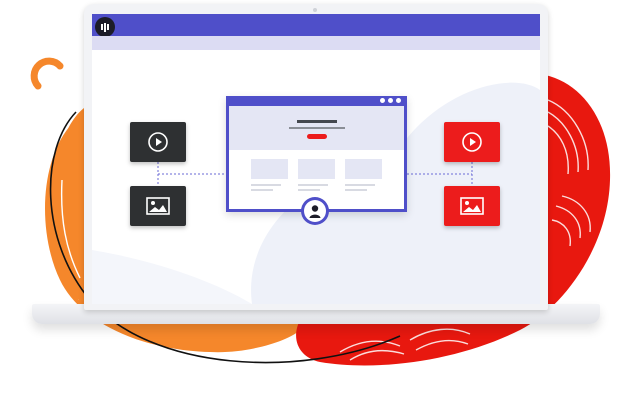 The width and height of the screenshot is (641, 408). I want to click on hero-text-placeholder, so click(317, 128).